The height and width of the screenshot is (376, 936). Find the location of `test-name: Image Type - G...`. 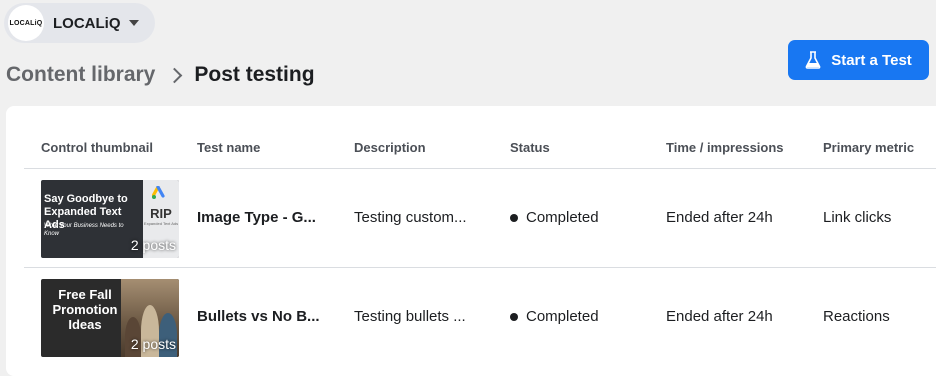

test-name: Image Type - G... is located at coordinates (256, 217).